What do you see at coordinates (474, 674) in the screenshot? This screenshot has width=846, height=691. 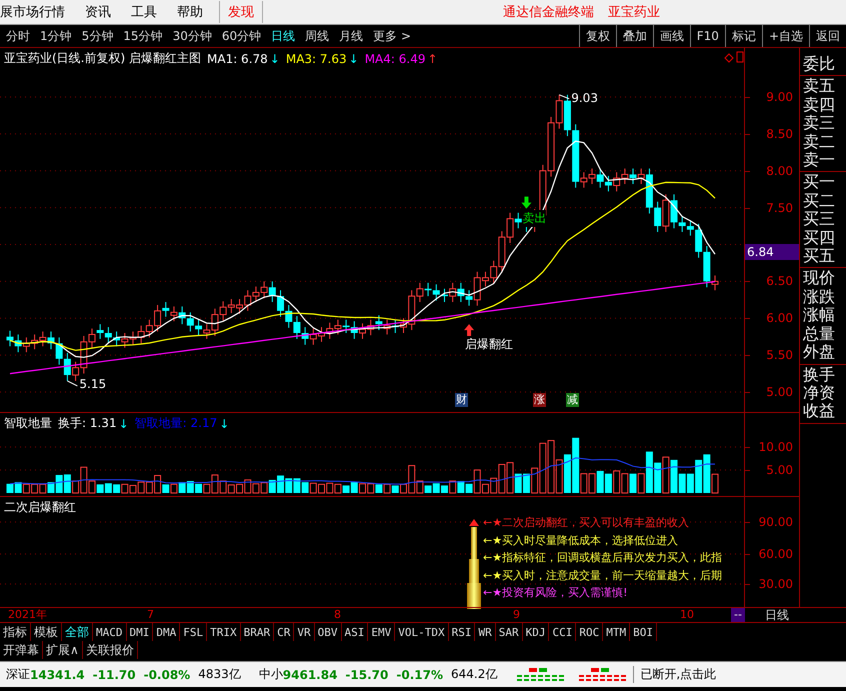 I see `index-amount: 644.2亿` at bounding box center [474, 674].